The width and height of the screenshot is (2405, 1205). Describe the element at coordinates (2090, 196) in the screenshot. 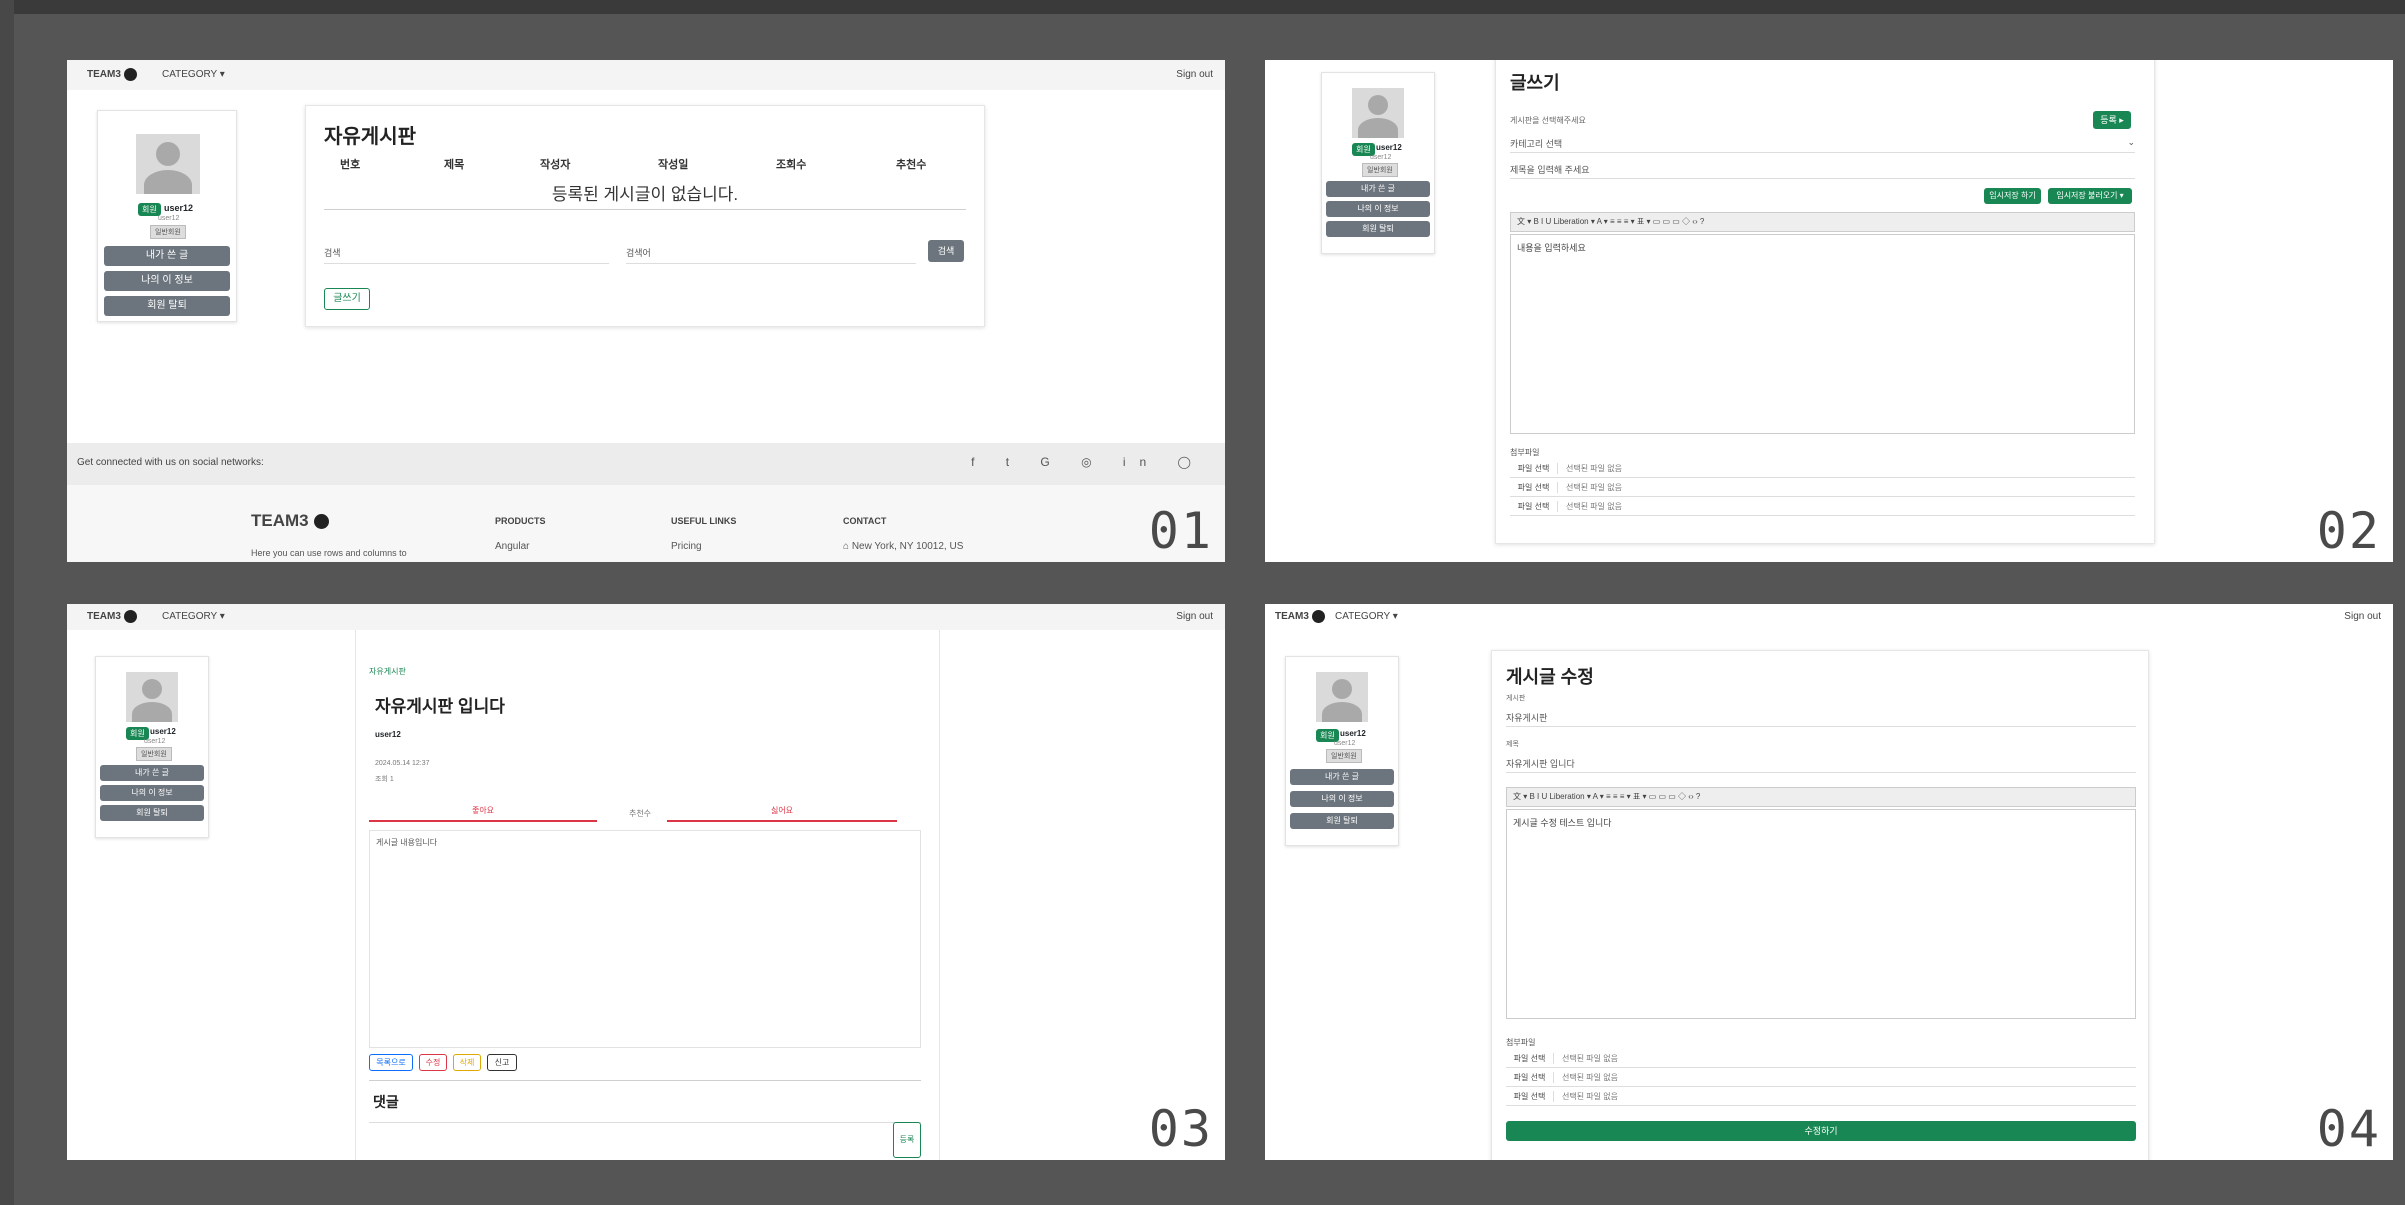

I see `load-temp-button: 임시저장 불러오기 ▾` at that location.